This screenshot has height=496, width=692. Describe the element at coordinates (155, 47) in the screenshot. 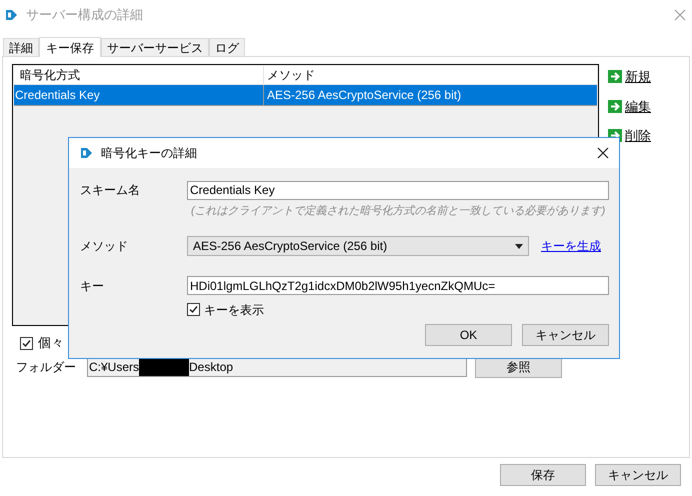

I see `tab: サーバーサービス` at that location.